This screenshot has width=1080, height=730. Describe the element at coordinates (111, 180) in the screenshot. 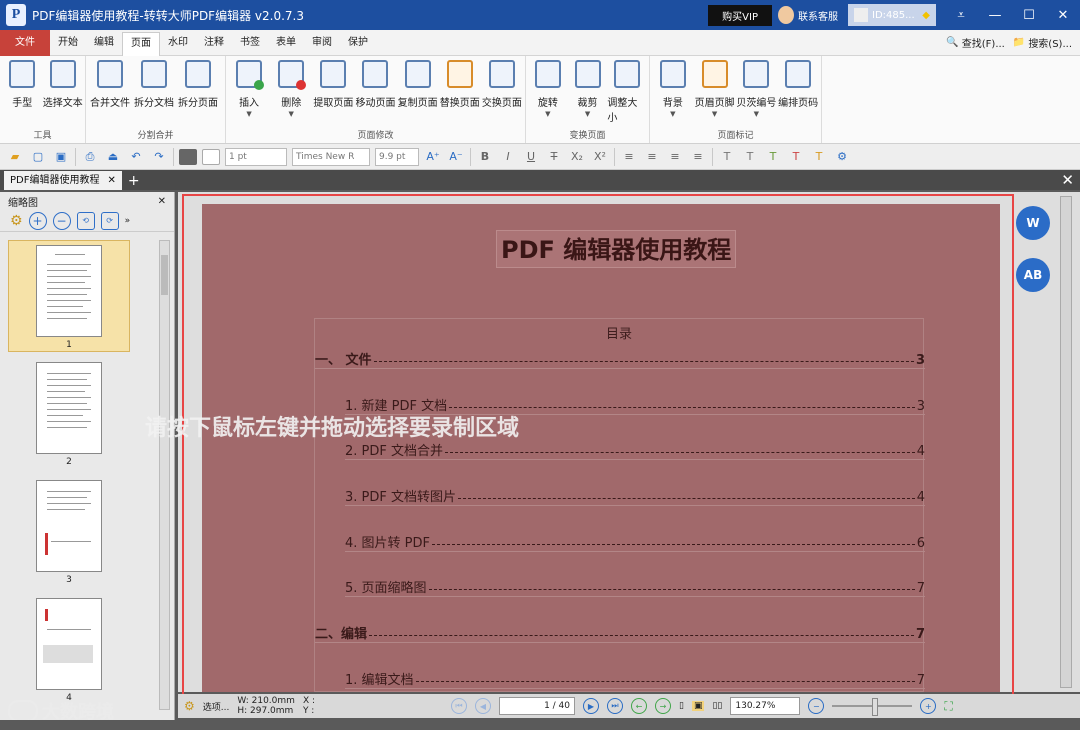

I see `close-tab-icon: ✕` at that location.